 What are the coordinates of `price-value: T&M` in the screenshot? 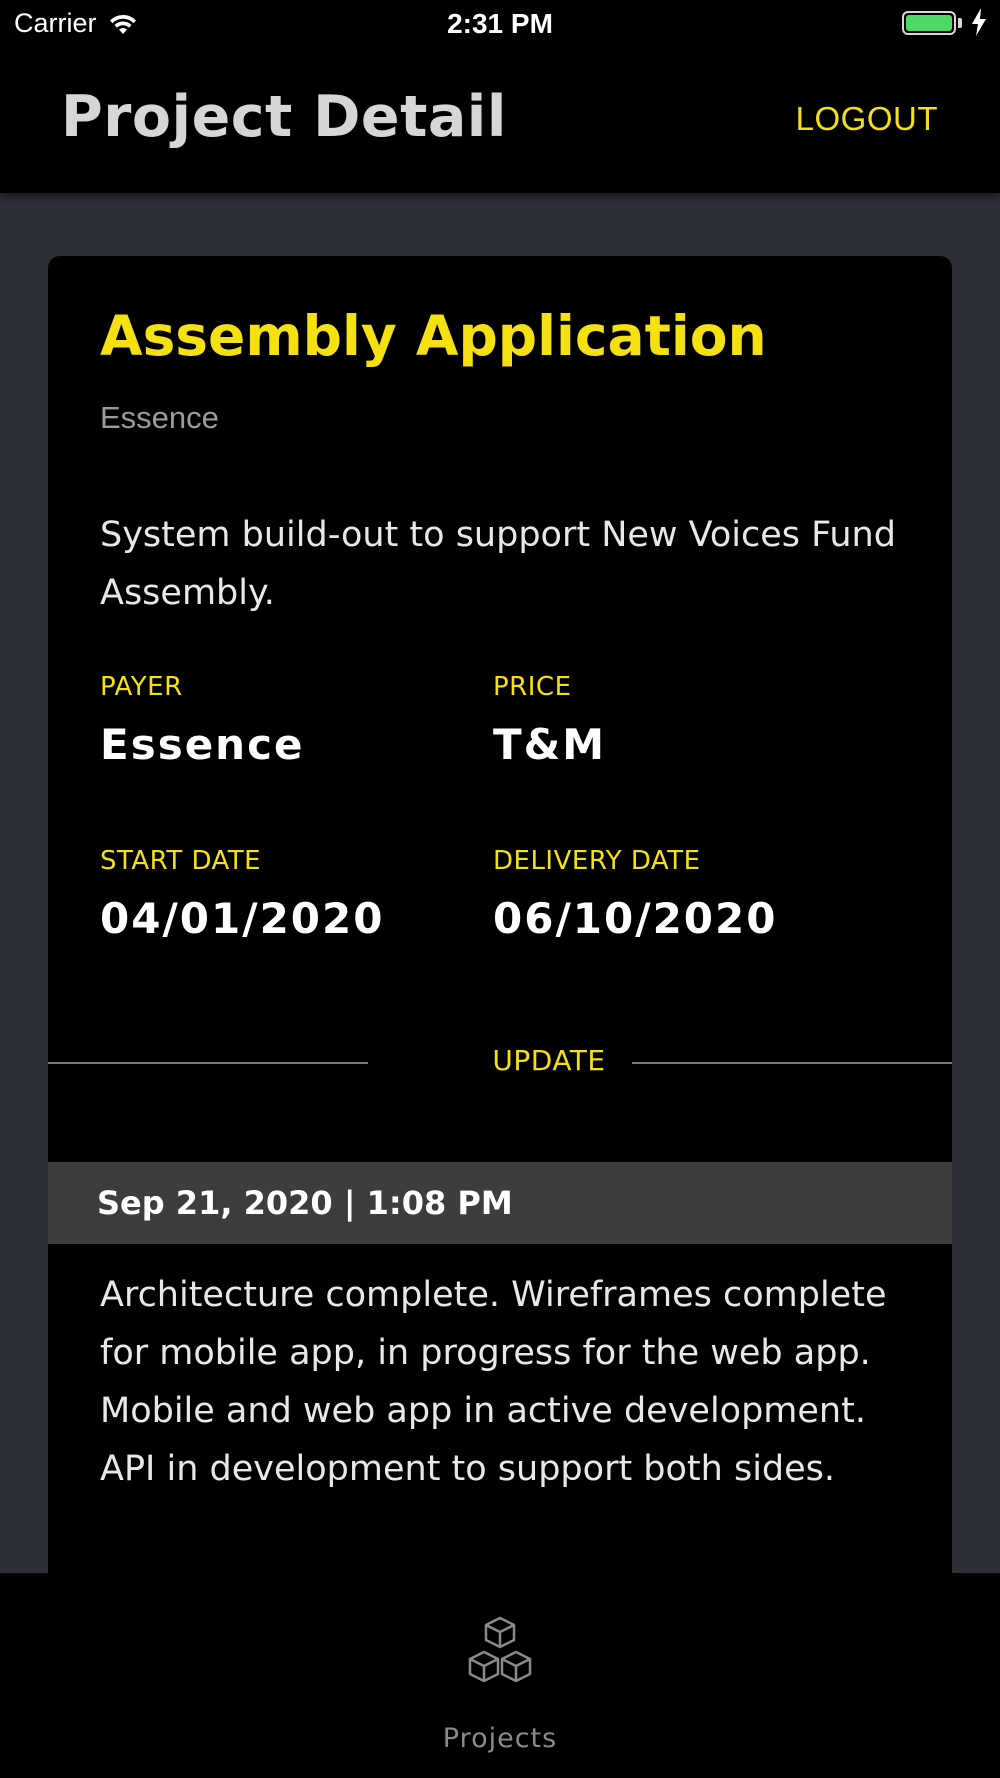 It's located at (550, 744).